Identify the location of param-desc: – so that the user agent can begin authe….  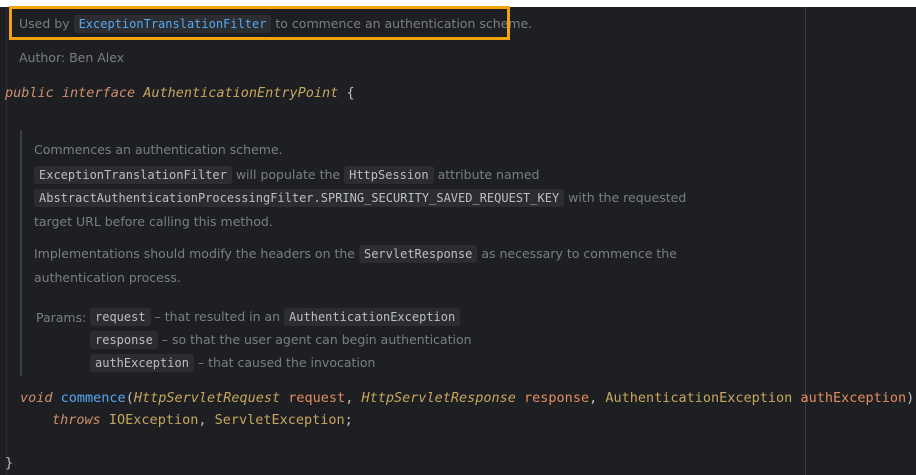
(316, 339).